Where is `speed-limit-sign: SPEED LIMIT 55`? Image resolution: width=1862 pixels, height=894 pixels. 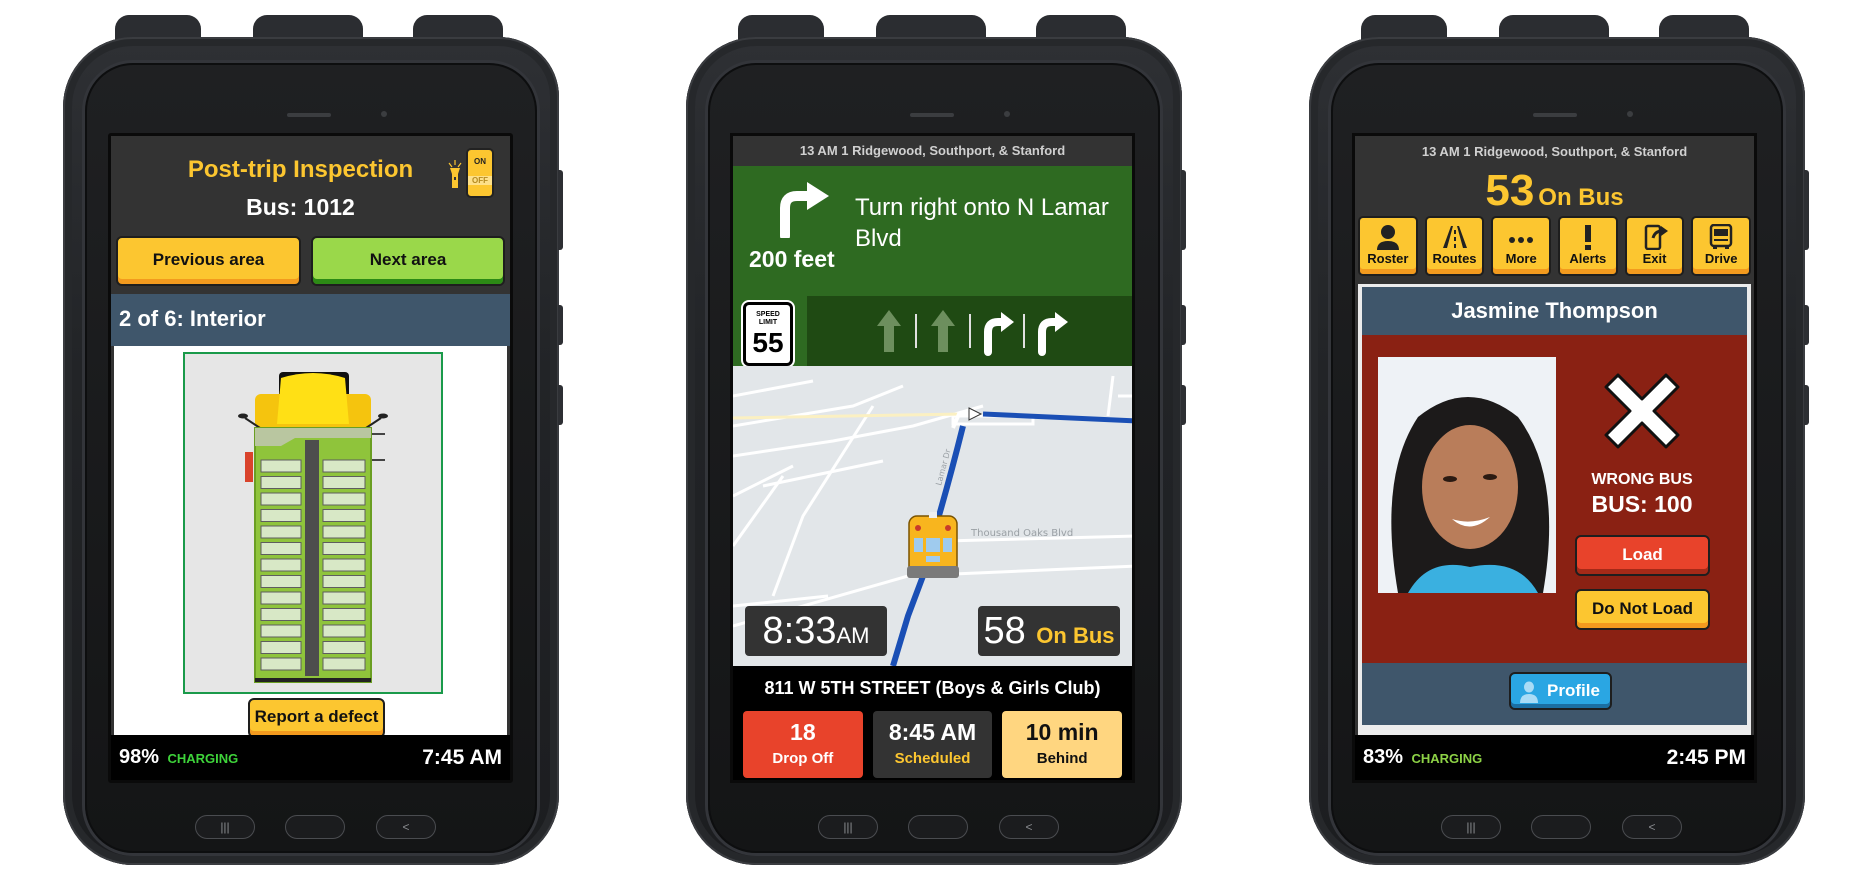 speed-limit-sign: SPEED LIMIT 55 is located at coordinates (768, 334).